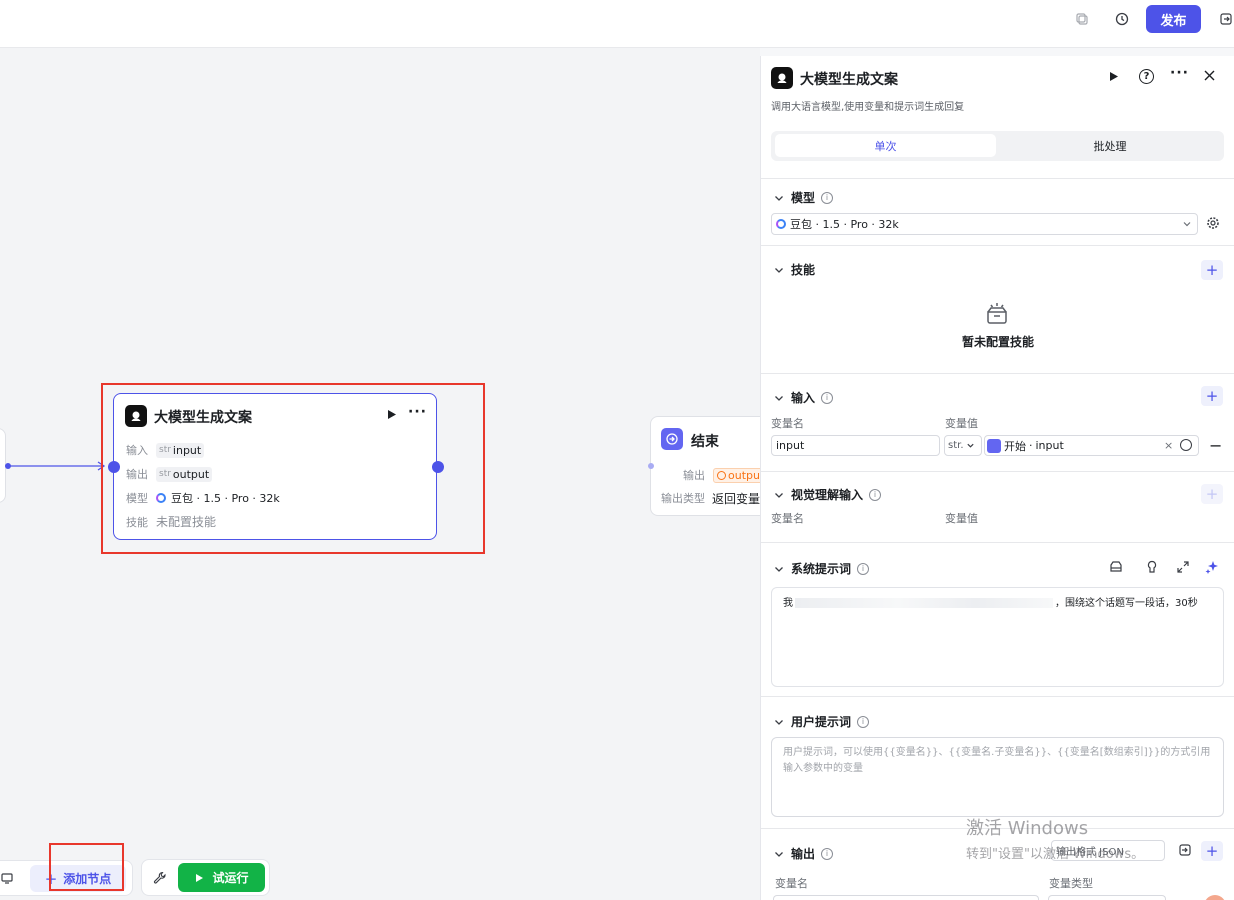 The width and height of the screenshot is (1234, 900). Describe the element at coordinates (711, 499) in the screenshot. I see `end-node-row-type: 输出类型 返回变量` at that location.